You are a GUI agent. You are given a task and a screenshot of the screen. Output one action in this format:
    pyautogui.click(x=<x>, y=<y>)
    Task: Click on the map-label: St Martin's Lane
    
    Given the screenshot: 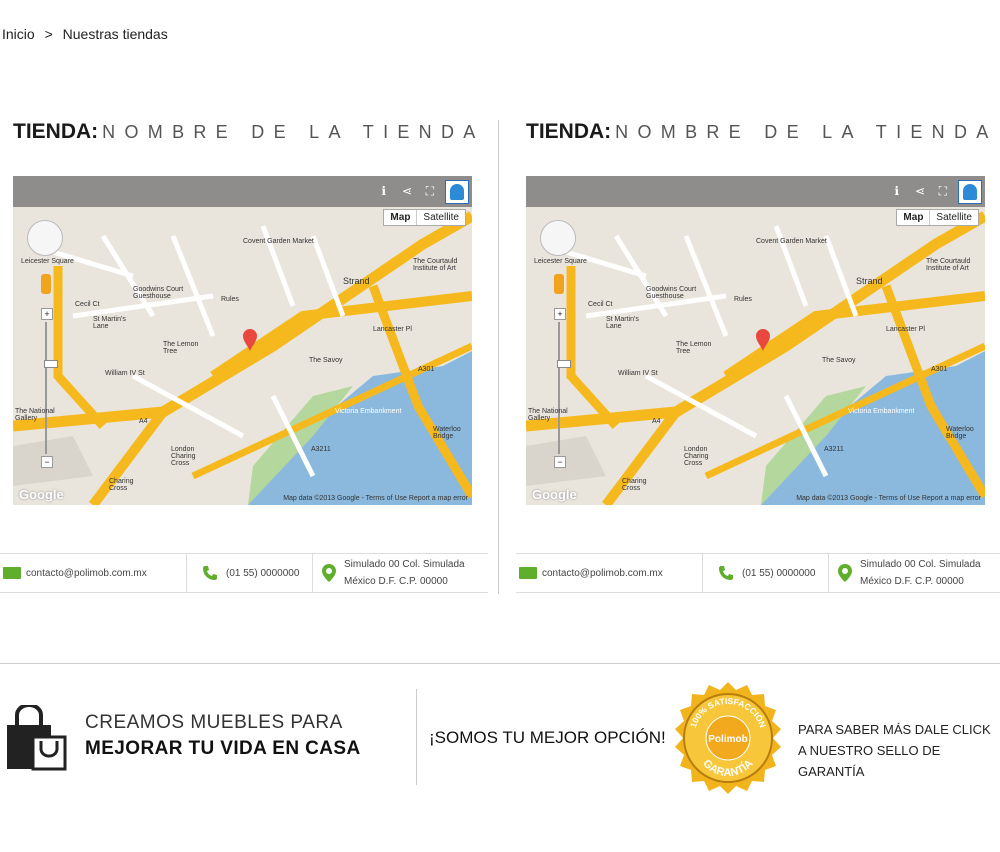 What is the action you would take?
    pyautogui.click(x=109, y=323)
    